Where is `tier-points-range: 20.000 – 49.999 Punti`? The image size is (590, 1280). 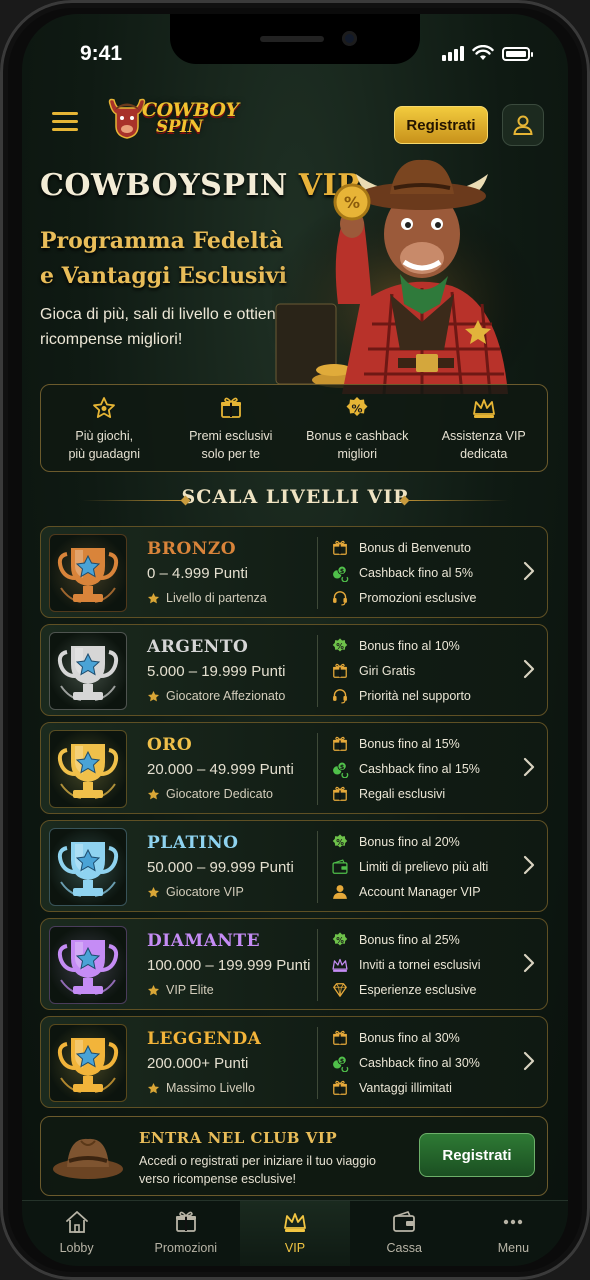
tier-points-range: 20.000 – 49.999 Punti is located at coordinates (220, 769).